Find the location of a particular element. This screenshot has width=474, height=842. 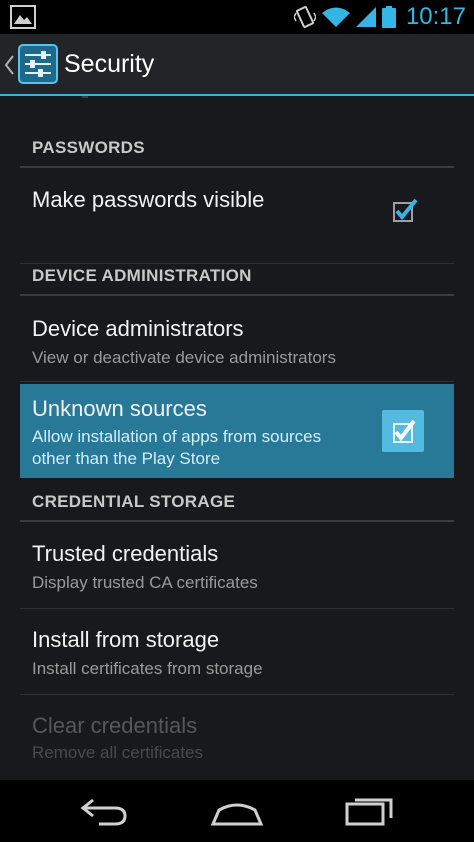

pref-summary: Remove all certificates is located at coordinates (118, 752).